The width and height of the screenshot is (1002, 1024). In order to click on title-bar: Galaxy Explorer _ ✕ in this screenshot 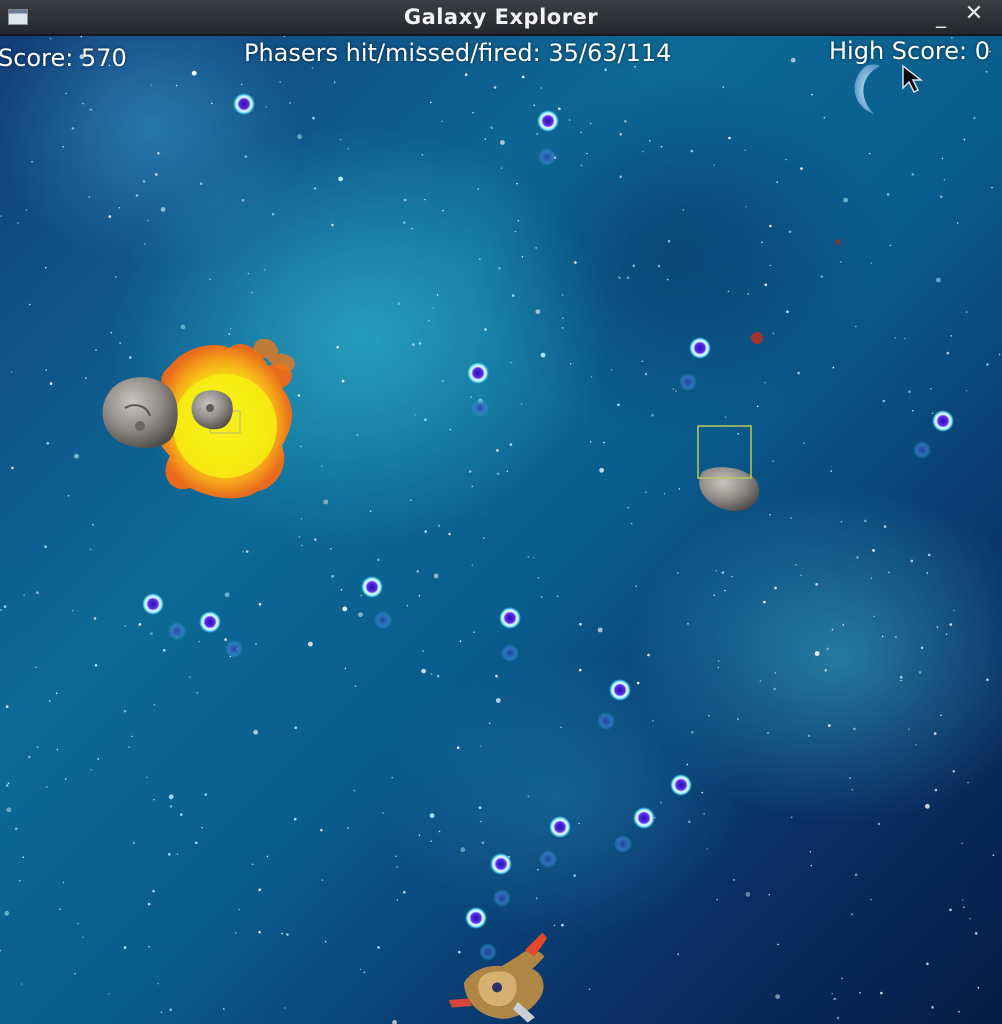, I will do `click(501, 18)`.